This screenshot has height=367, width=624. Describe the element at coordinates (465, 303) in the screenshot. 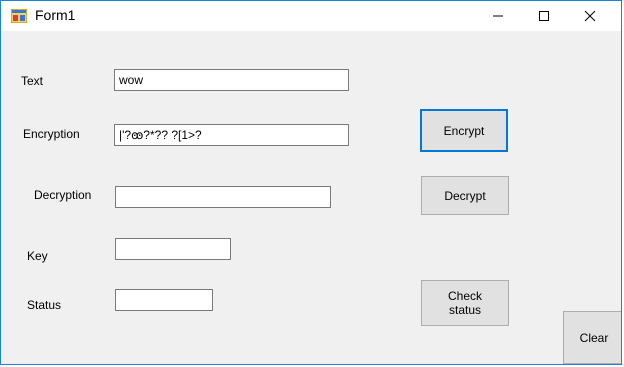

I see `check-status-button: Check status` at that location.